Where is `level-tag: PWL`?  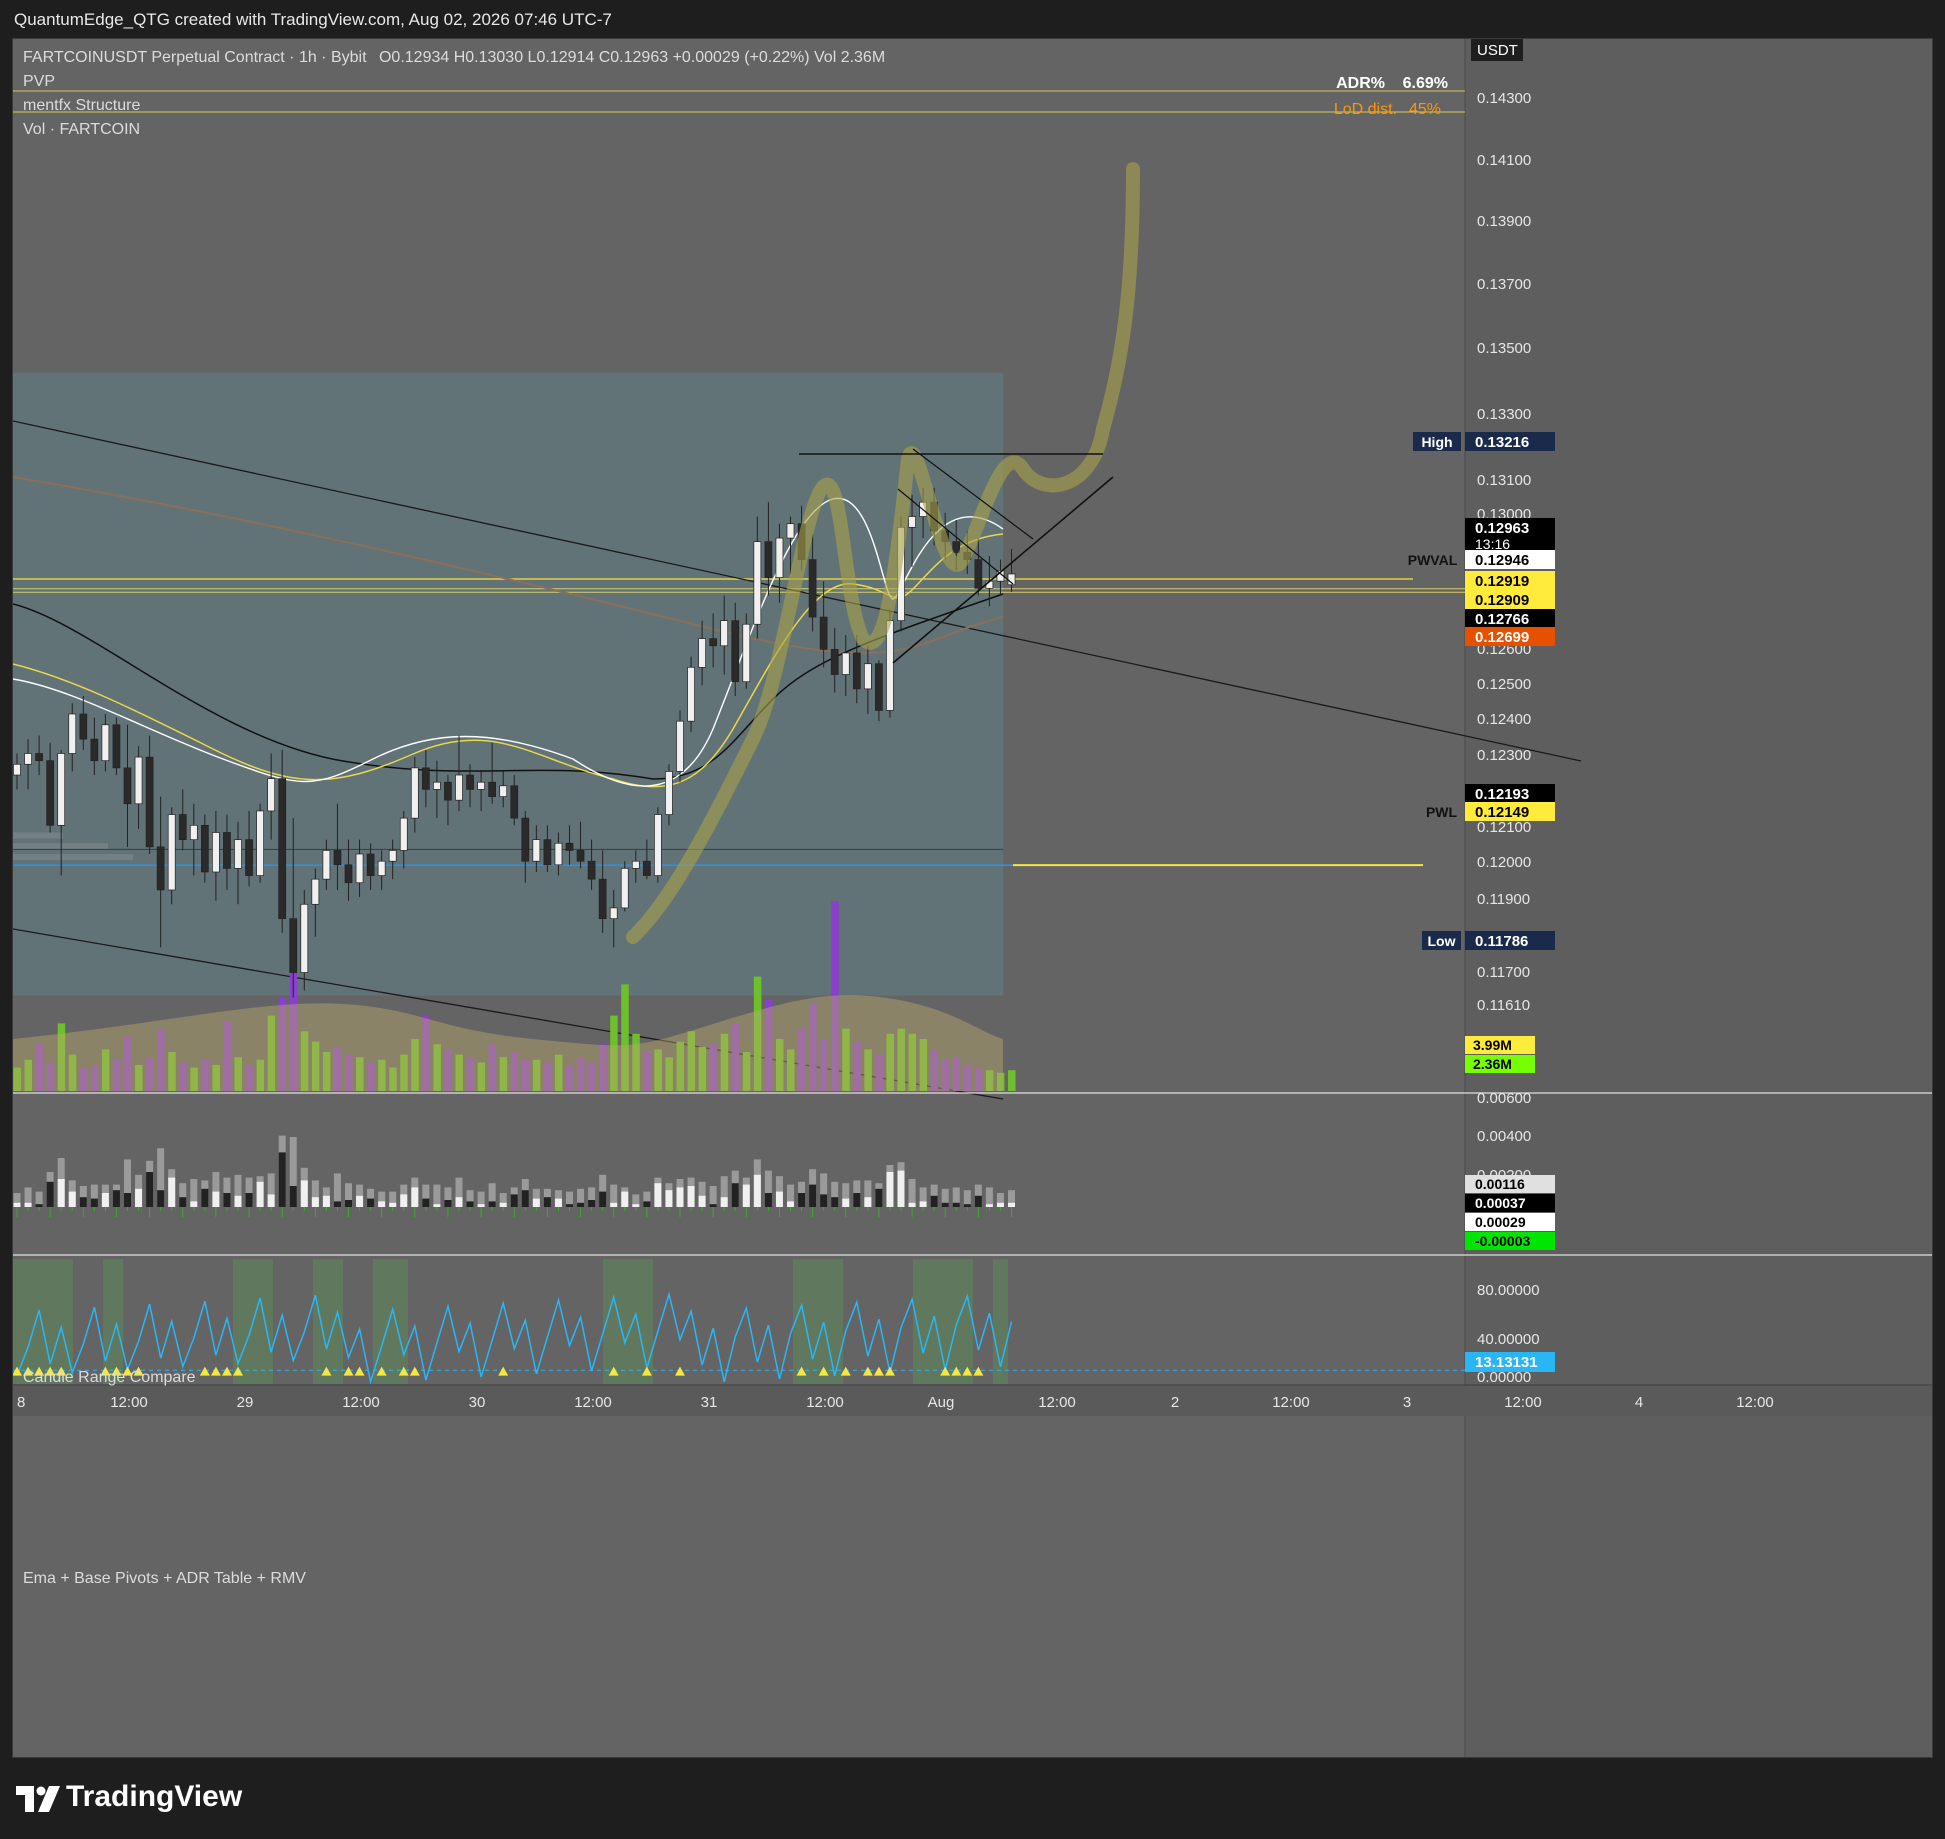
level-tag: PWL is located at coordinates (1442, 812).